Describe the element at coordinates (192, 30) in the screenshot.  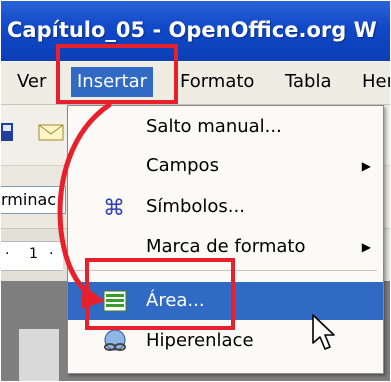
I see `window-title: Capítulo_05 - OpenOffice.org W` at that location.